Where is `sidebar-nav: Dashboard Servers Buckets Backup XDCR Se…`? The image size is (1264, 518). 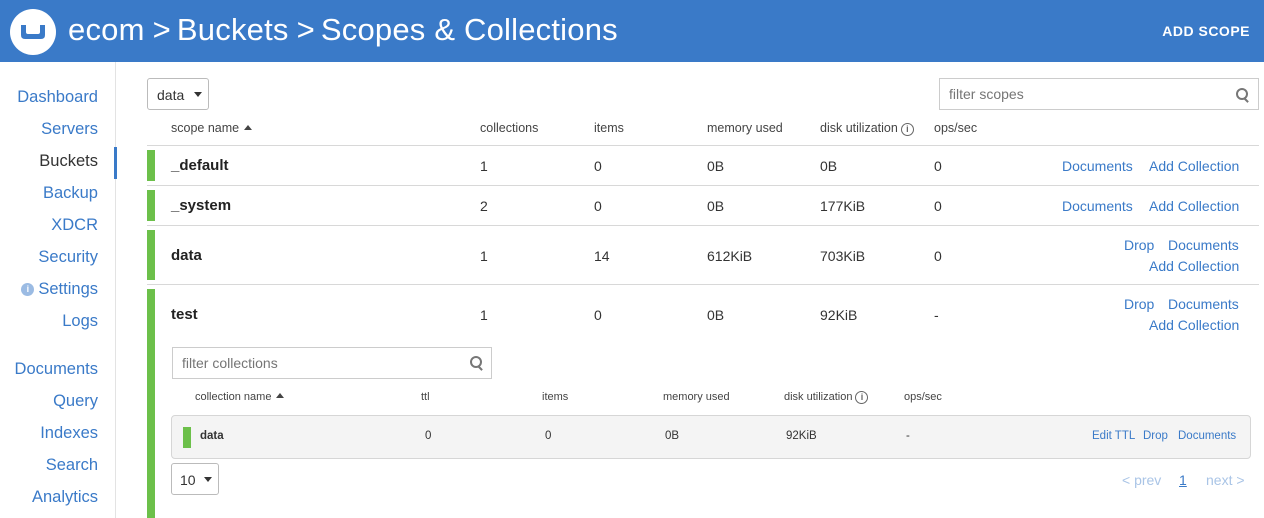
sidebar-nav: Dashboard Servers Buckets Backup XDCR Se… is located at coordinates (58, 290).